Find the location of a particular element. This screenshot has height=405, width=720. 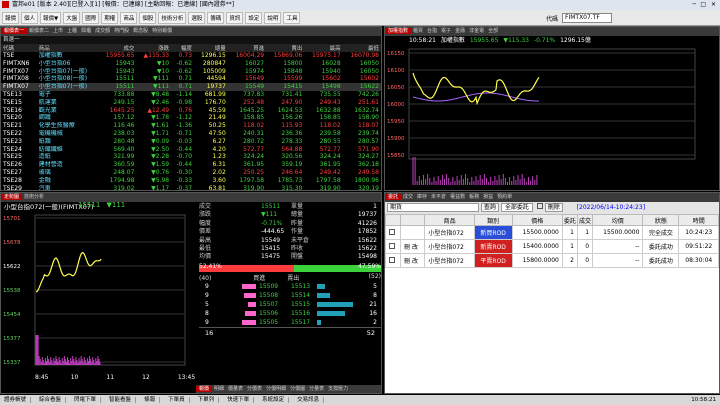

bid-price: 15509 is located at coordinates (268, 286).